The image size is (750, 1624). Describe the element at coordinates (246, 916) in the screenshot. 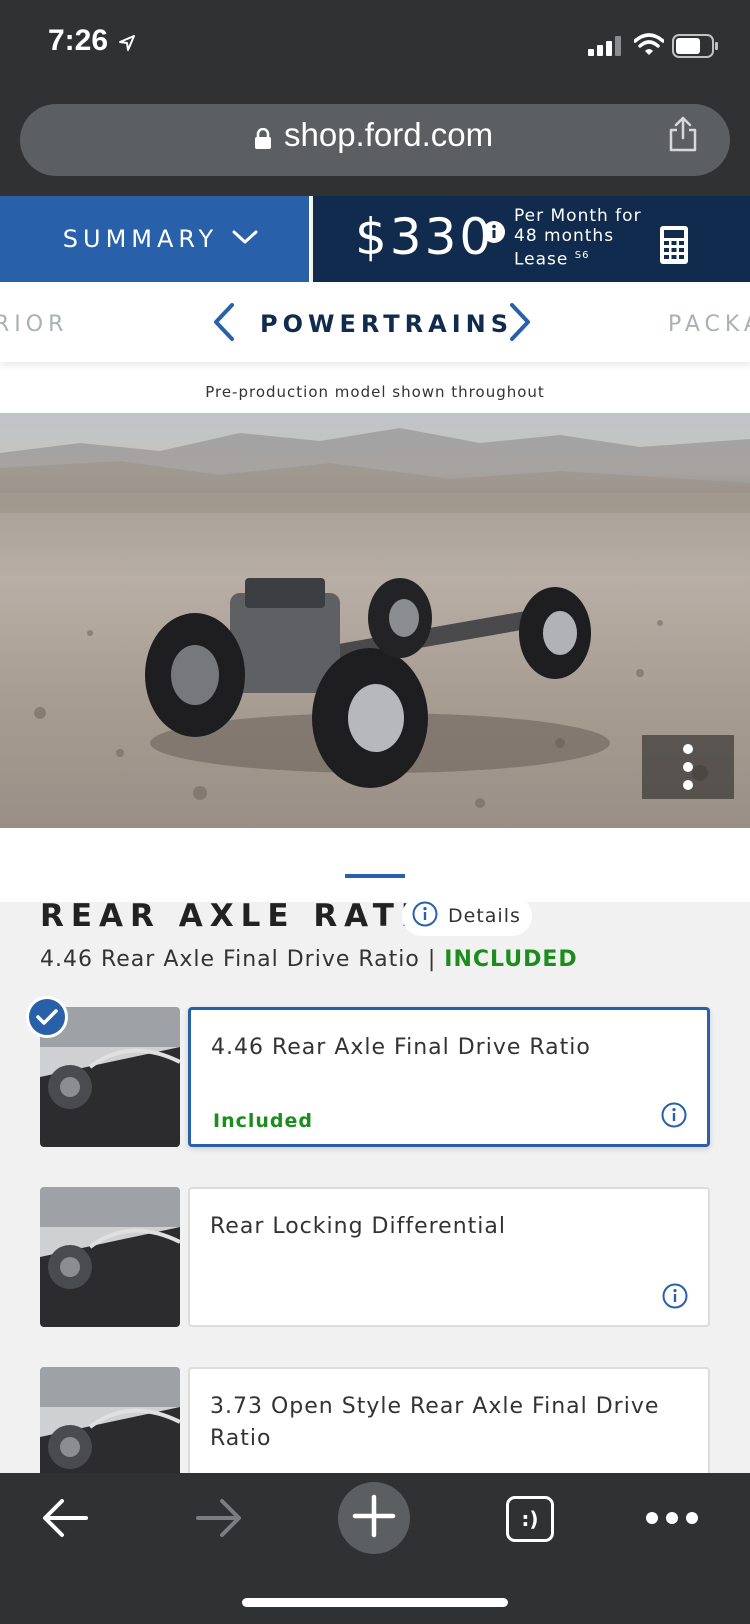

I see `section-title: REAR AXLE RATIO` at that location.